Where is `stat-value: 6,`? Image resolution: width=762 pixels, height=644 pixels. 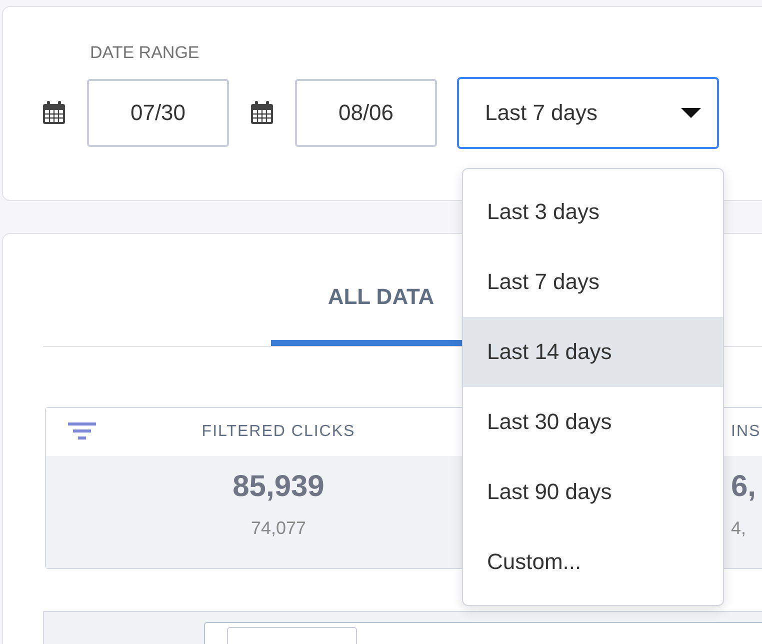 stat-value: 6, is located at coordinates (743, 487).